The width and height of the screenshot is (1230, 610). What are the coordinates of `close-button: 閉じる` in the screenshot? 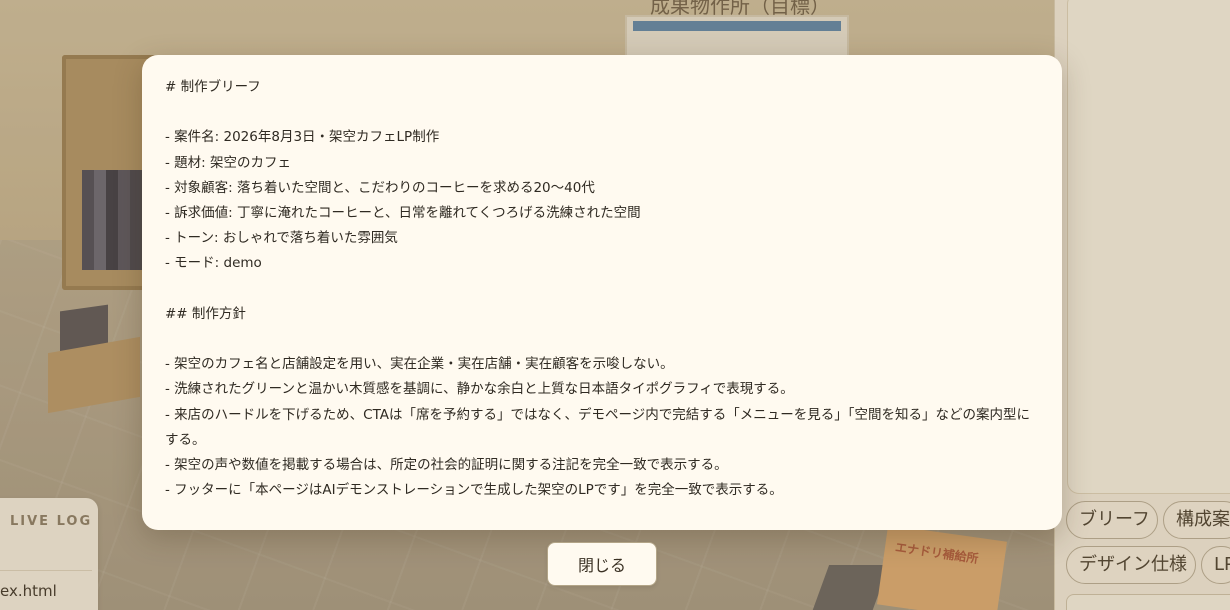 It's located at (602, 564).